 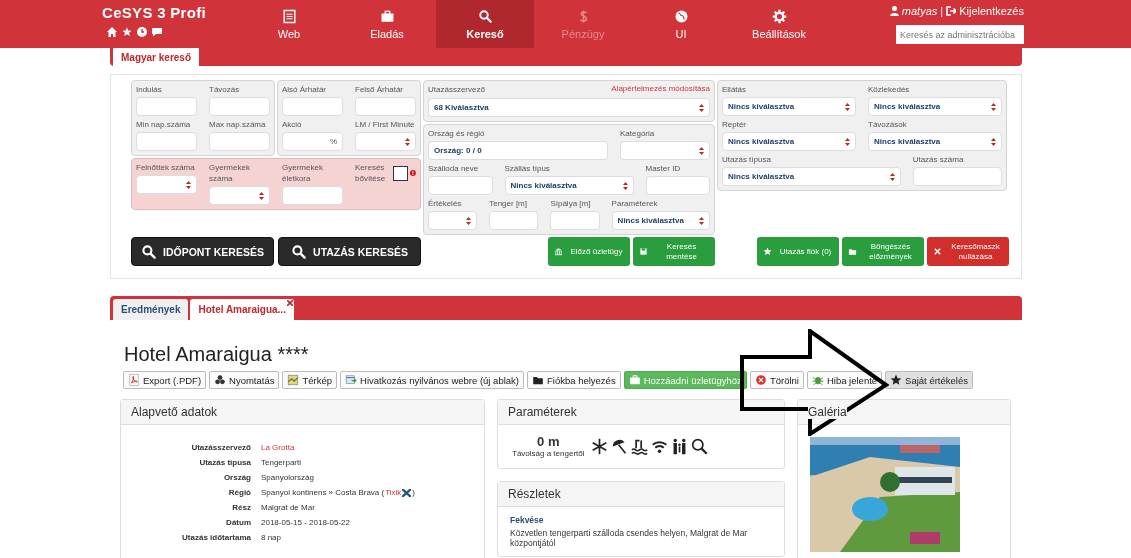 What do you see at coordinates (951, 11) in the screenshot?
I see `logout-icon` at bounding box center [951, 11].